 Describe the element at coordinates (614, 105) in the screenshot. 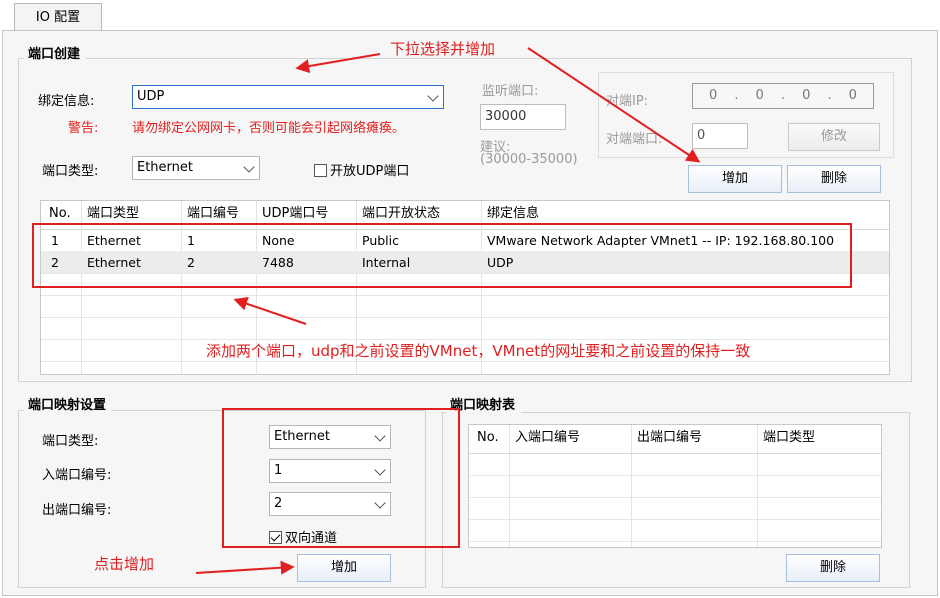

I see `arrow-to-add-button` at that location.